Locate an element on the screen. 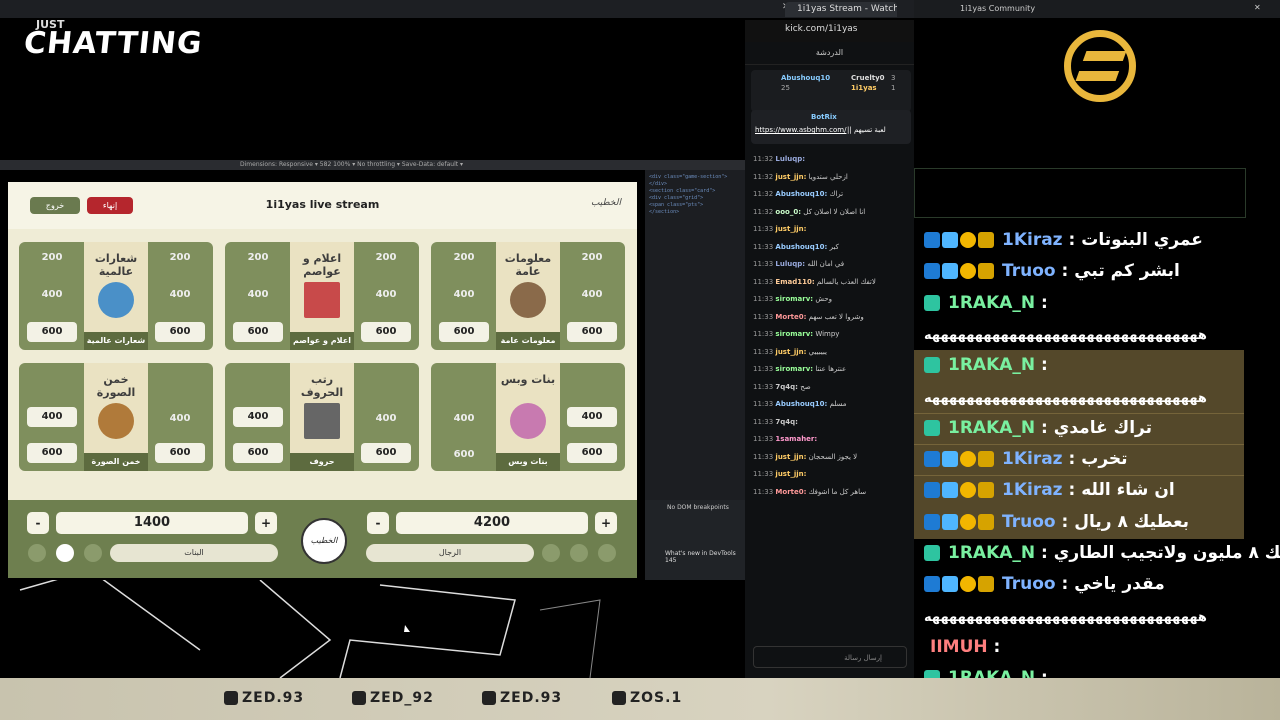 This screenshot has width=1280, height=720. address-bar: kick.com/1i1yas is located at coordinates (829, 31).